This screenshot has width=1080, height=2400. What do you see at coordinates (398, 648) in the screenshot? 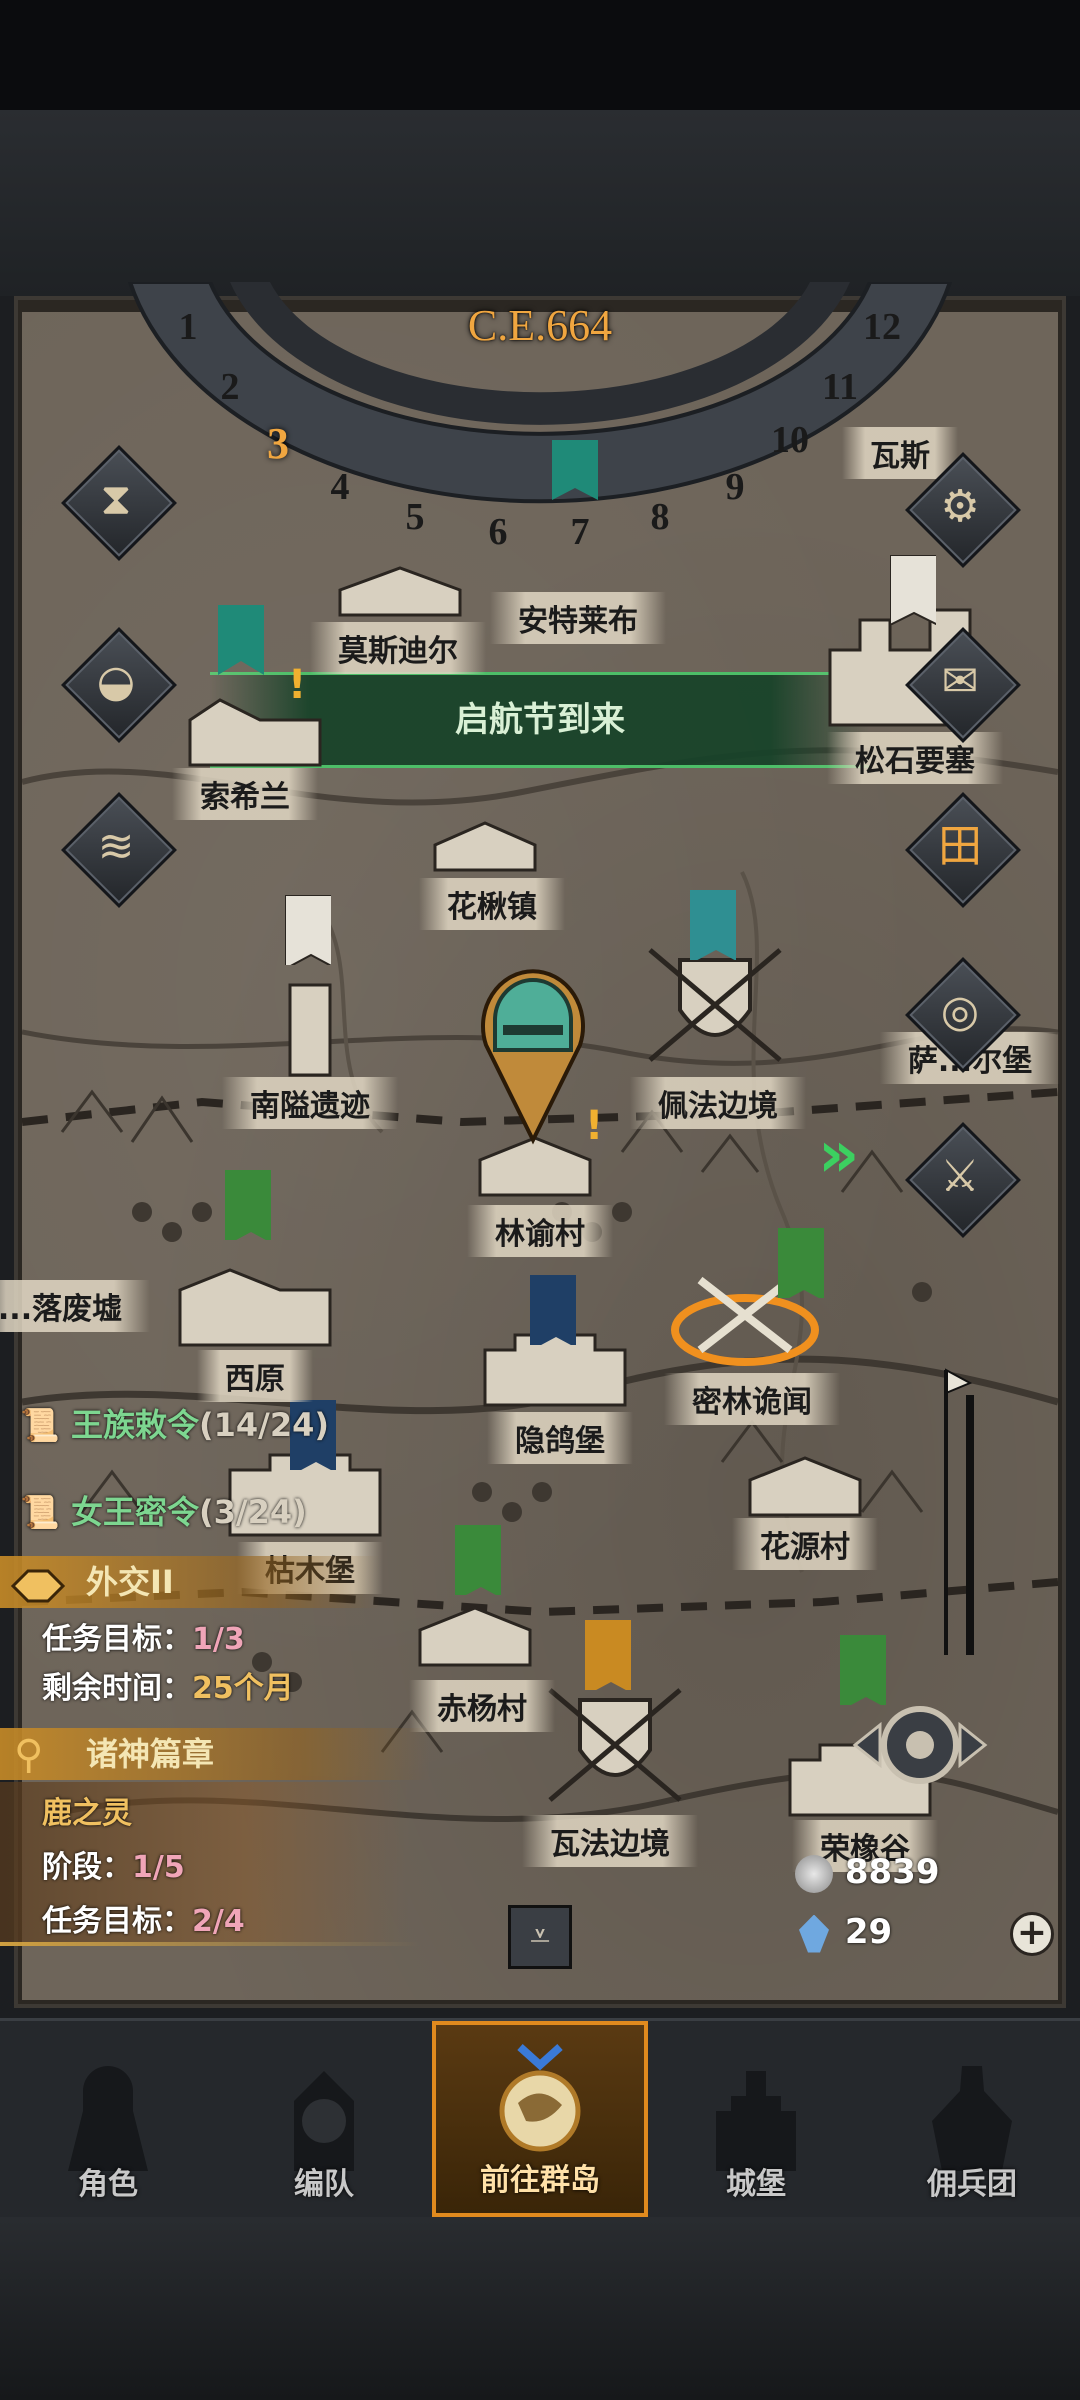
I see `loc-mosdiel: 莫斯迪尔` at bounding box center [398, 648].